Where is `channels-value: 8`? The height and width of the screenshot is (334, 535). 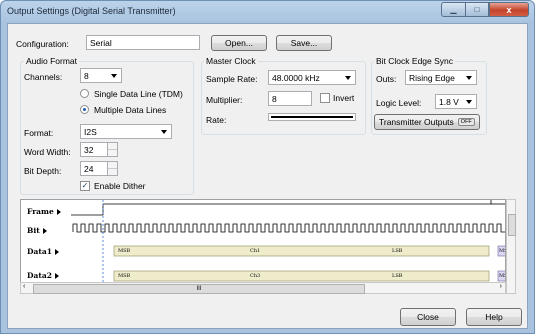 channels-value: 8 is located at coordinates (86, 76).